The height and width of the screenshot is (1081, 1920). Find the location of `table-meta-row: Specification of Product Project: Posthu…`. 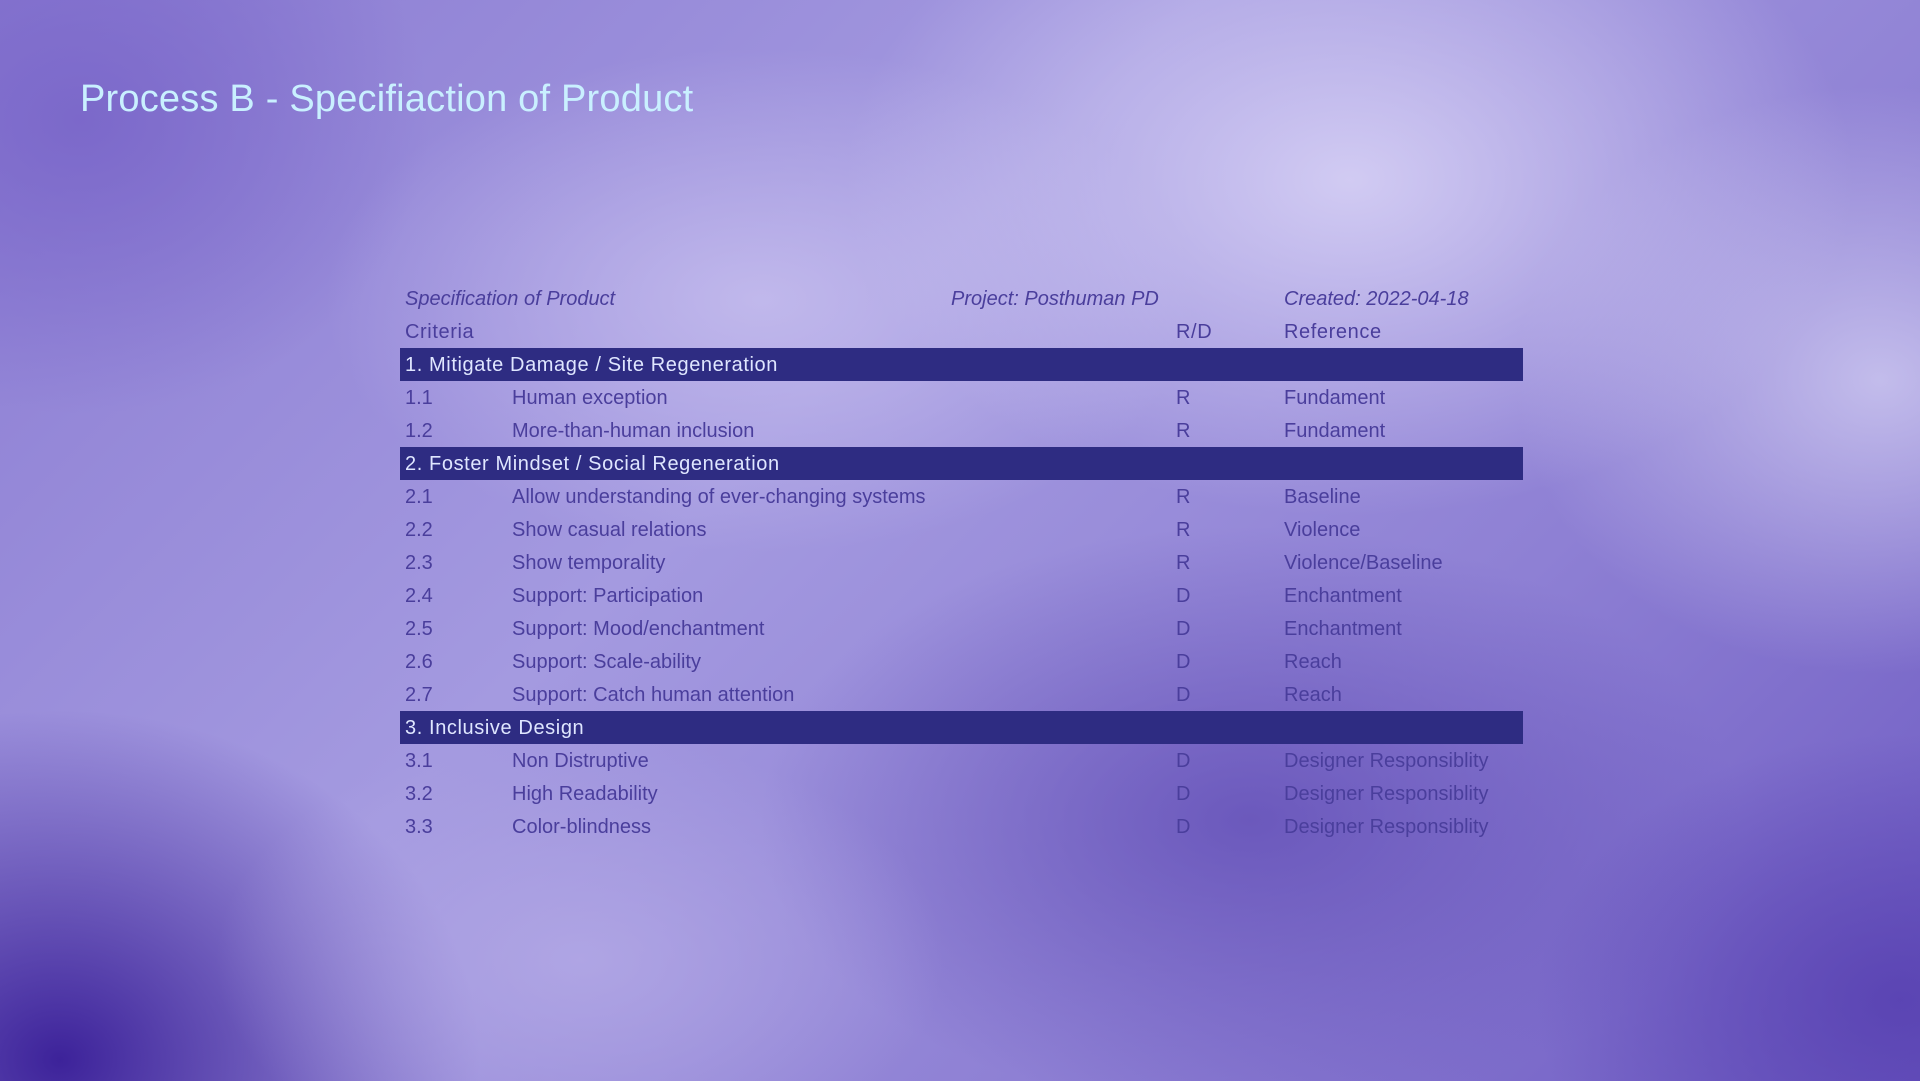

table-meta-row: Specification of Product Project: Posthu… is located at coordinates (961, 298).